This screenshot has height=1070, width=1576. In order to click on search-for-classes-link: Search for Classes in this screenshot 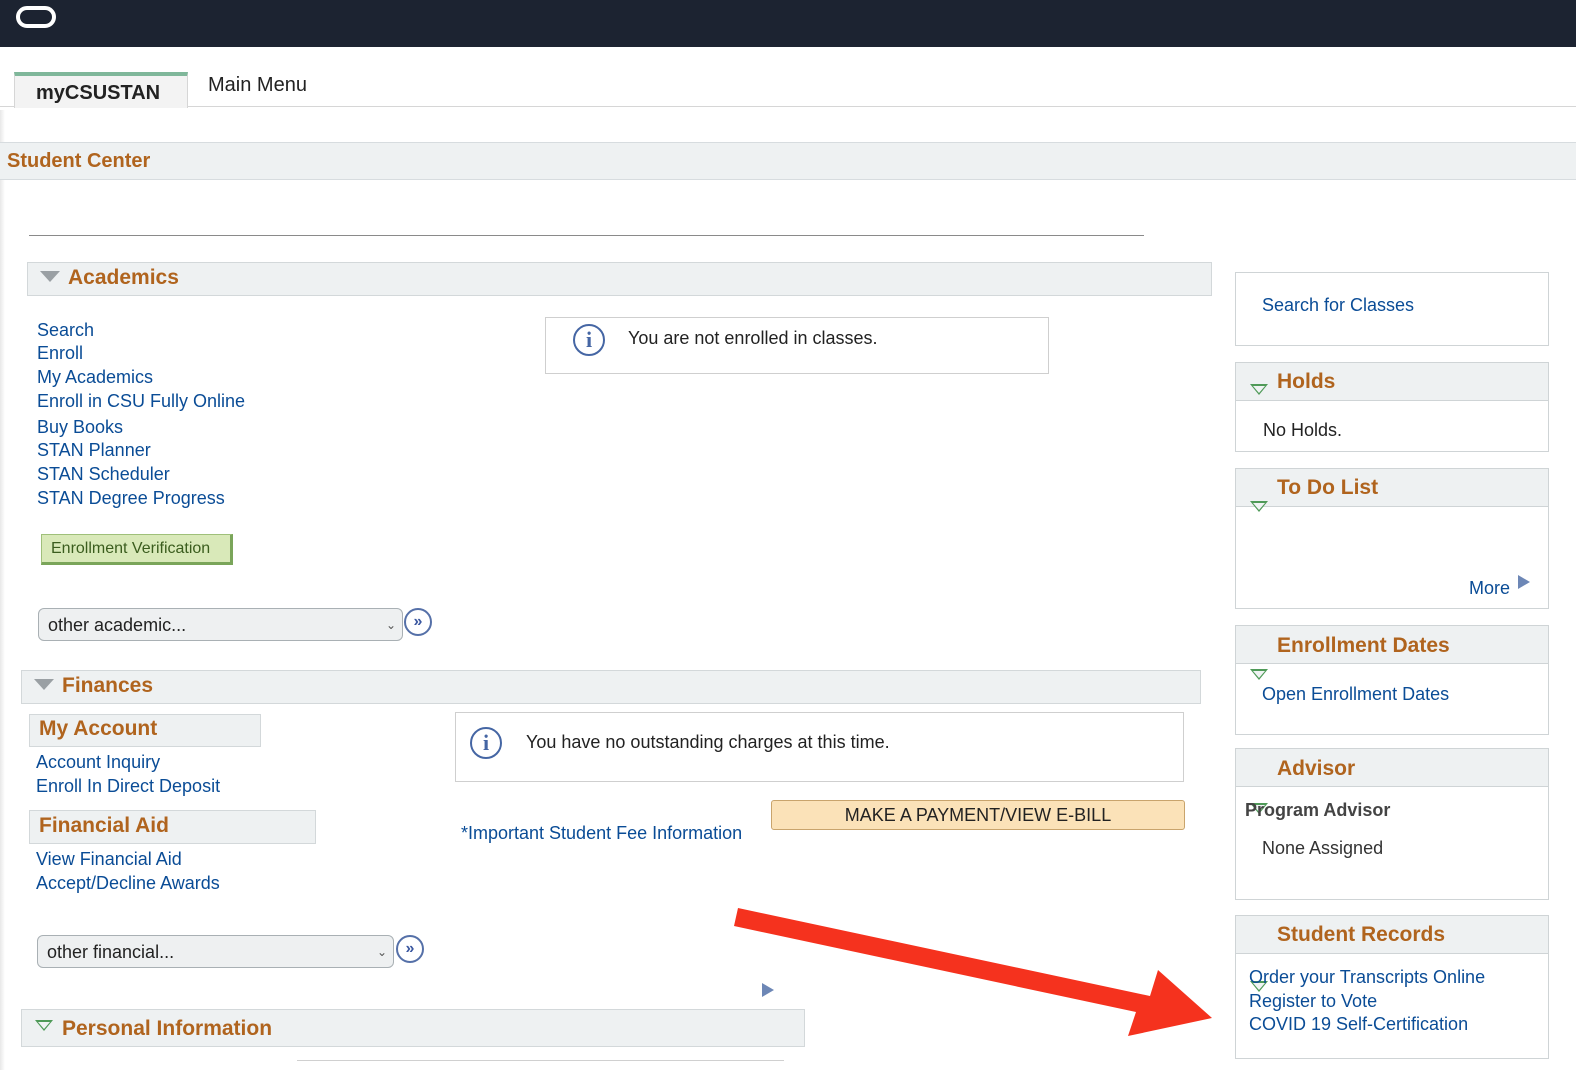, I will do `click(1338, 305)`.